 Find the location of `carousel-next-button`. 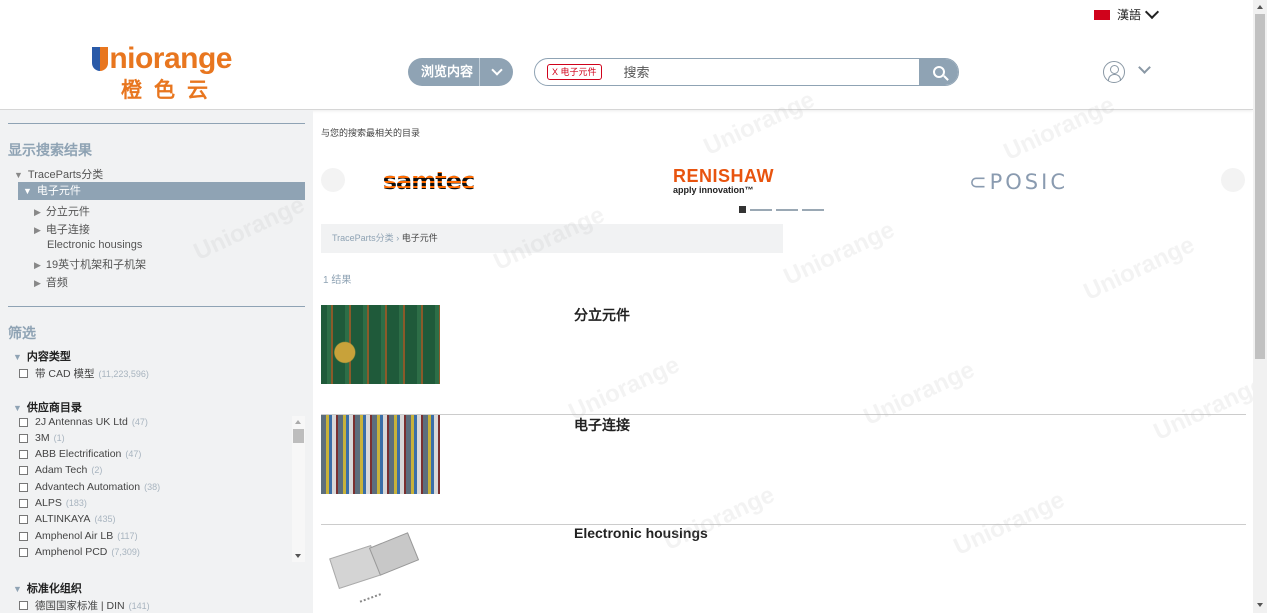

carousel-next-button is located at coordinates (1233, 180).